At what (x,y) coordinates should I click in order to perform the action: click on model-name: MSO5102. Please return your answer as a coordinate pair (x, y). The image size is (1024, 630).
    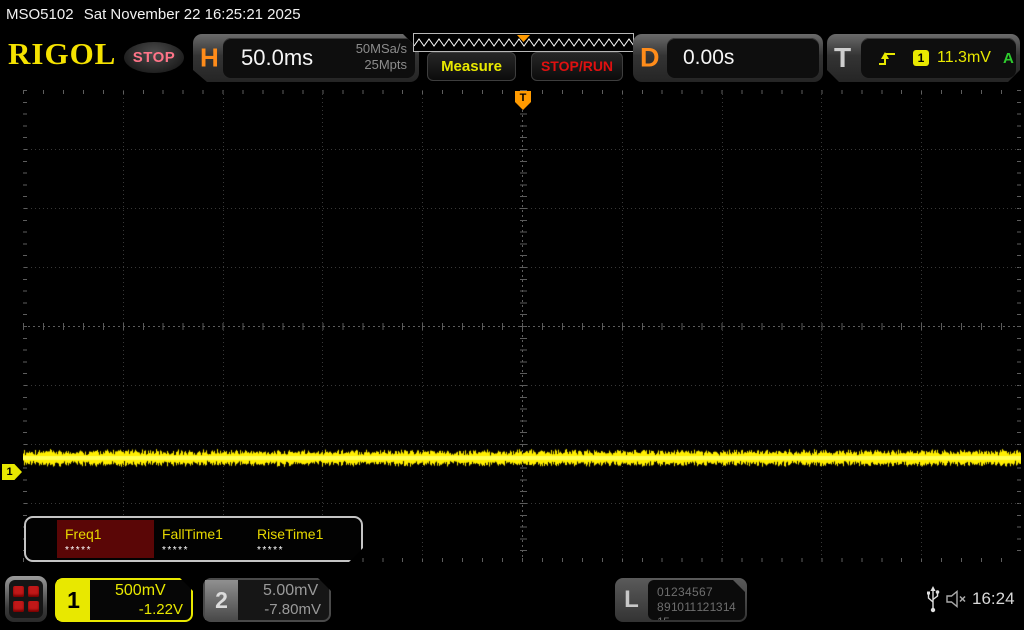
    Looking at the image, I should click on (40, 14).